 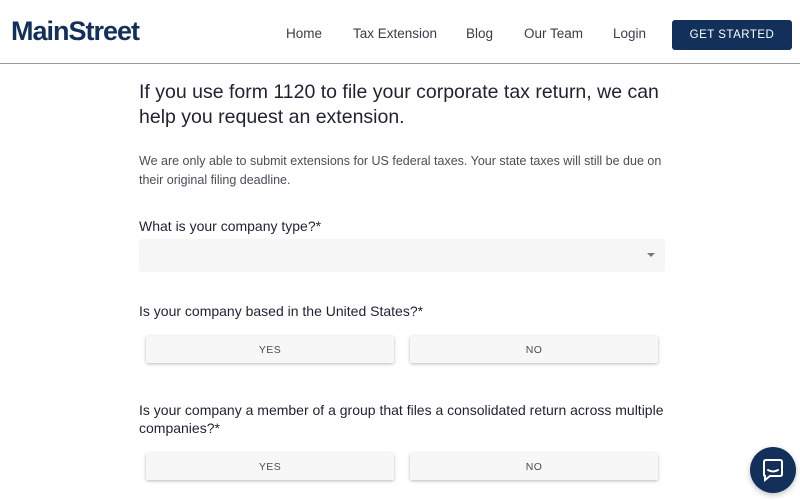 What do you see at coordinates (651, 255) in the screenshot?
I see `caret-down-icon` at bounding box center [651, 255].